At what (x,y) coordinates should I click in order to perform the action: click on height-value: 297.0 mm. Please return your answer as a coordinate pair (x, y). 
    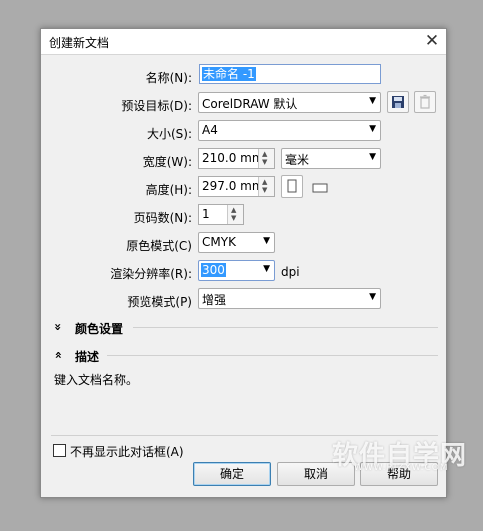
    Looking at the image, I should click on (233, 186).